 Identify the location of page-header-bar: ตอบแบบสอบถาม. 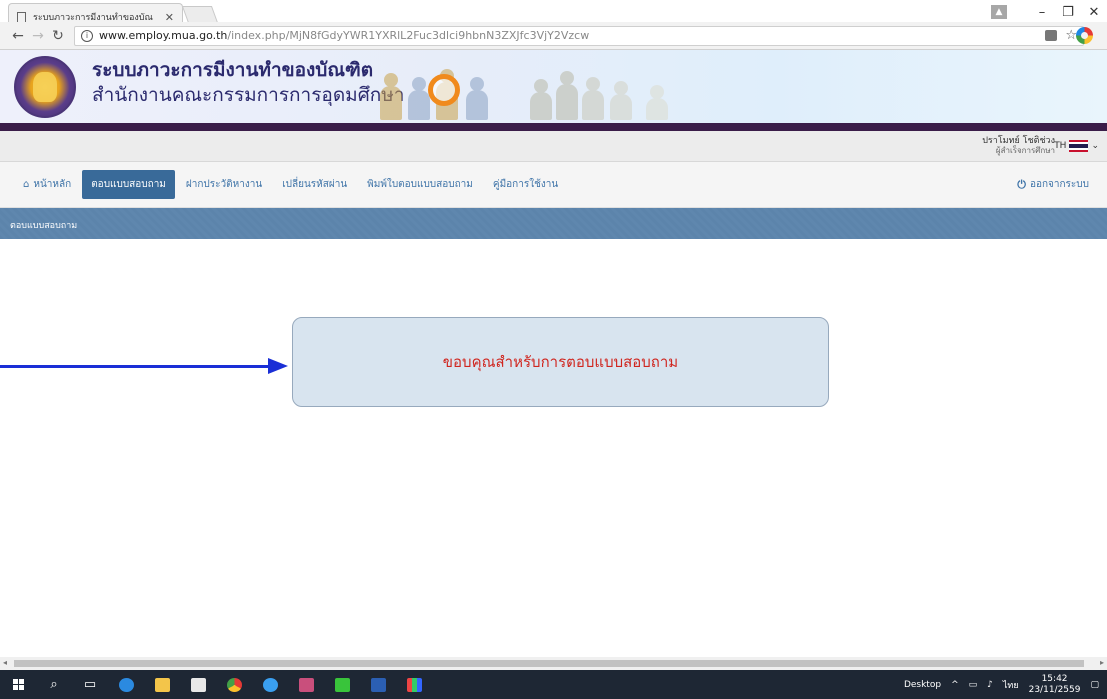
(553, 223).